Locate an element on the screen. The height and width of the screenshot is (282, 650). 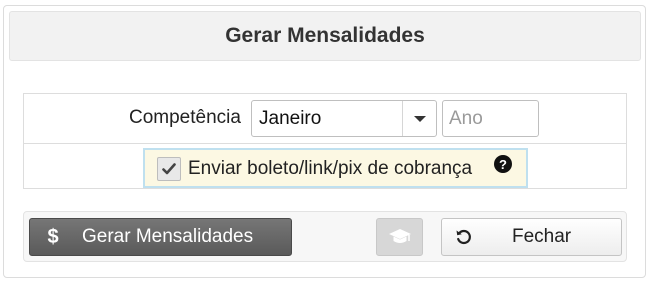
caret-down-icon is located at coordinates (419, 118).